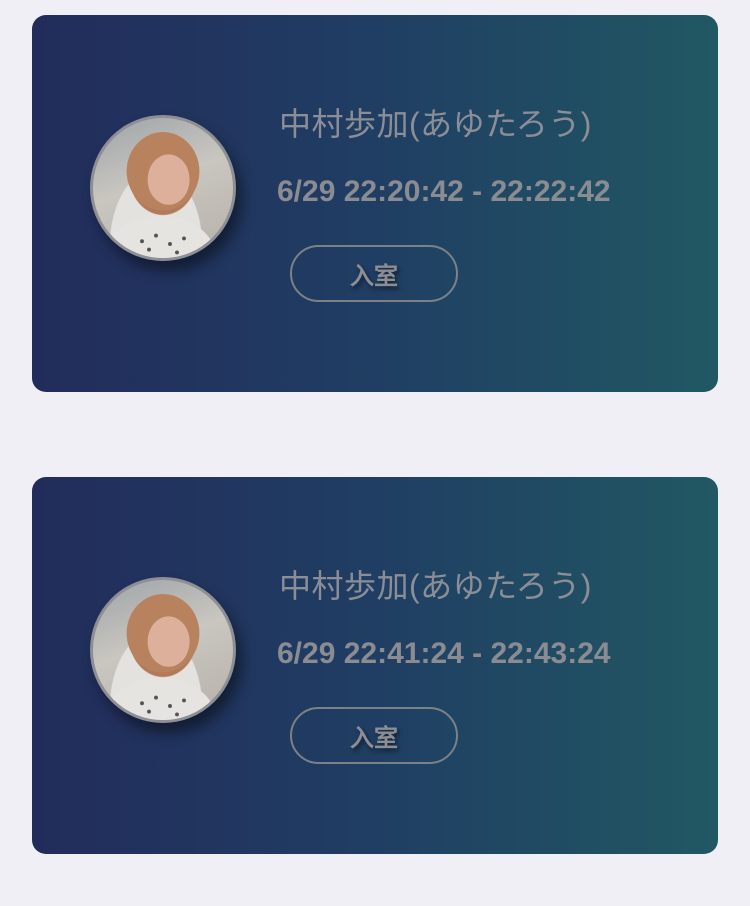 The width and height of the screenshot is (750, 906). Describe the element at coordinates (444, 653) in the screenshot. I see `time-range: 6/29 22:41:24 - 22:43:24` at that location.